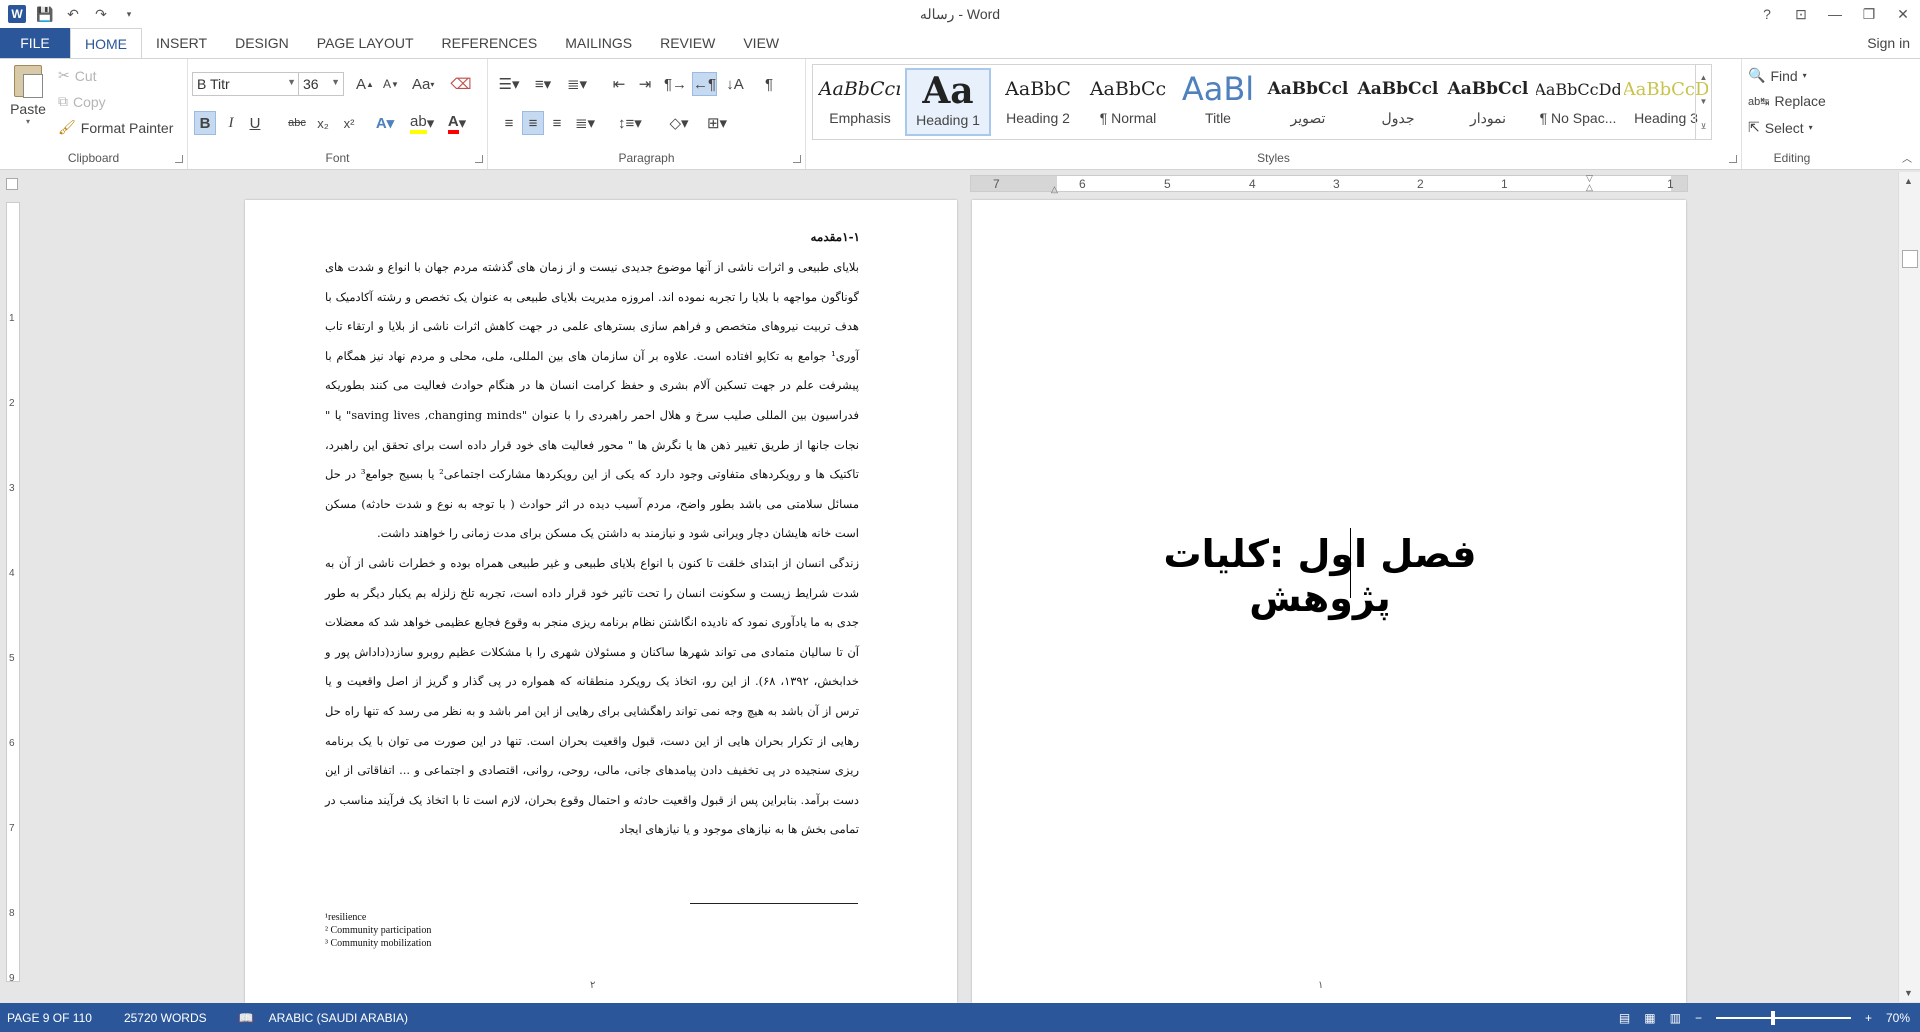  What do you see at coordinates (385, 123) in the screenshot?
I see `text-effects-icon: A▾` at bounding box center [385, 123].